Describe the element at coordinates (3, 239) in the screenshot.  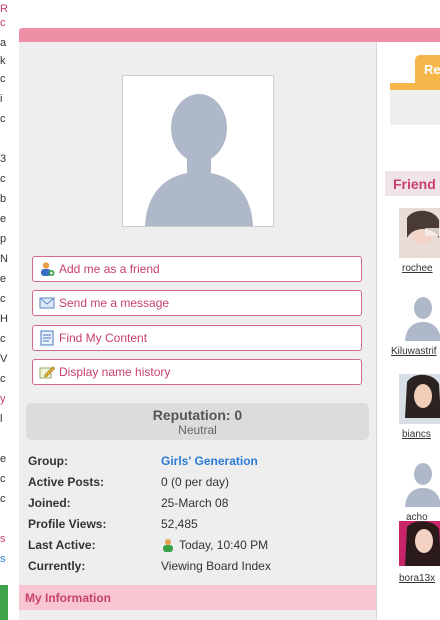
I see `clipped-char: p` at that location.